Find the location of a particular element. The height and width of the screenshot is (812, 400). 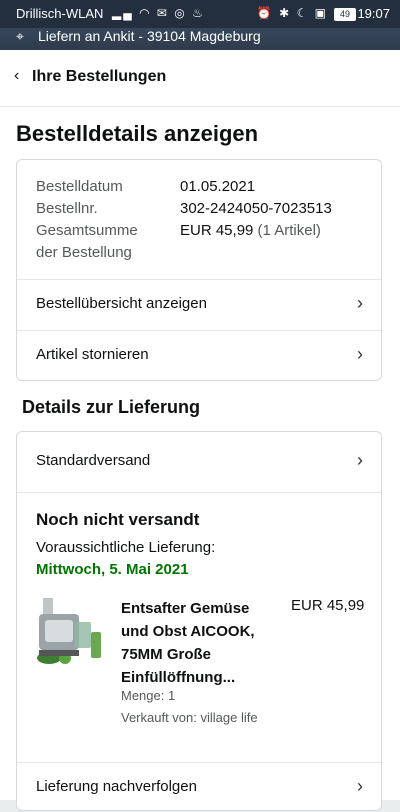

delivery-location-bar: ⌖ Liefern an Ankit - 39104 Magdeburg is located at coordinates (200, 39).